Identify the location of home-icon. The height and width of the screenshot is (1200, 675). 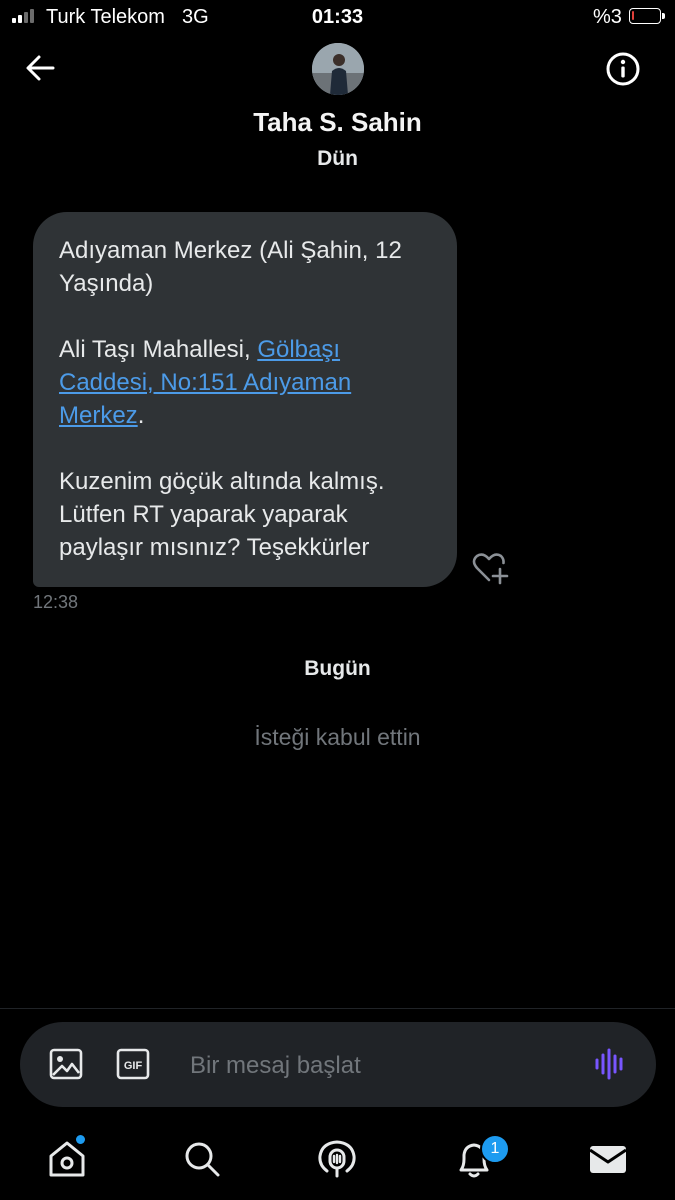
(67, 1159).